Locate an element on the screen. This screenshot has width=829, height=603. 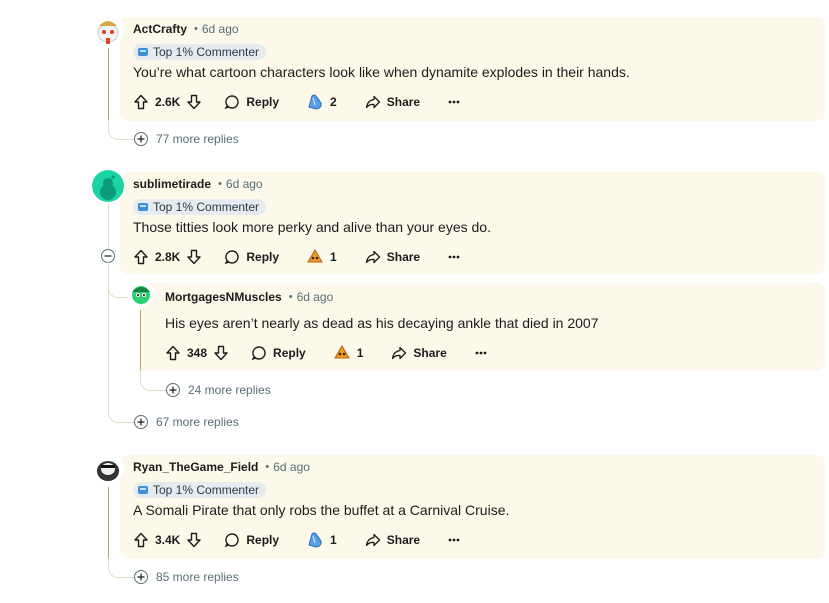
author-name: ActCrafty is located at coordinates (160, 29).